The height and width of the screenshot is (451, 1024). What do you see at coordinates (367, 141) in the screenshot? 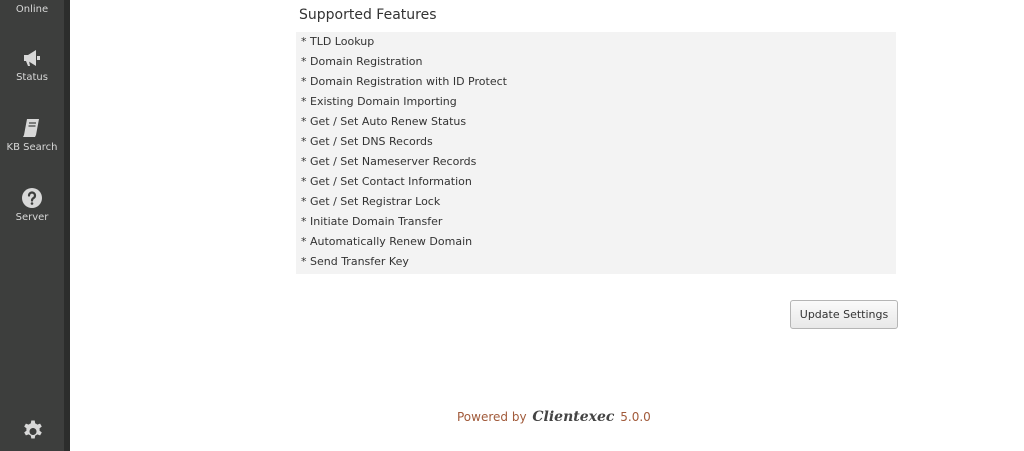
I see `feature-item: * Get / Set DNS Records` at bounding box center [367, 141].